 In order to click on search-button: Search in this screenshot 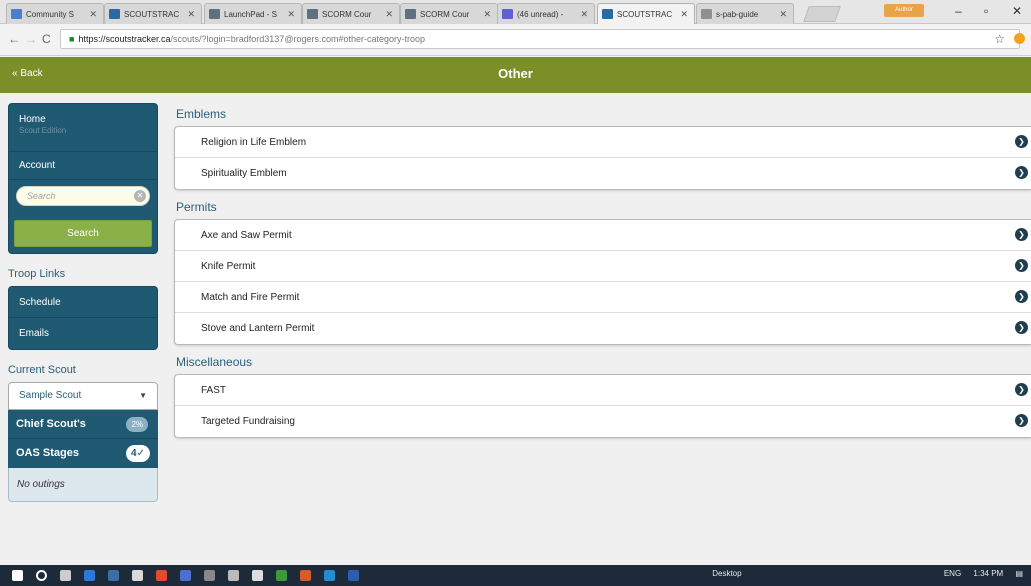, I will do `click(83, 233)`.